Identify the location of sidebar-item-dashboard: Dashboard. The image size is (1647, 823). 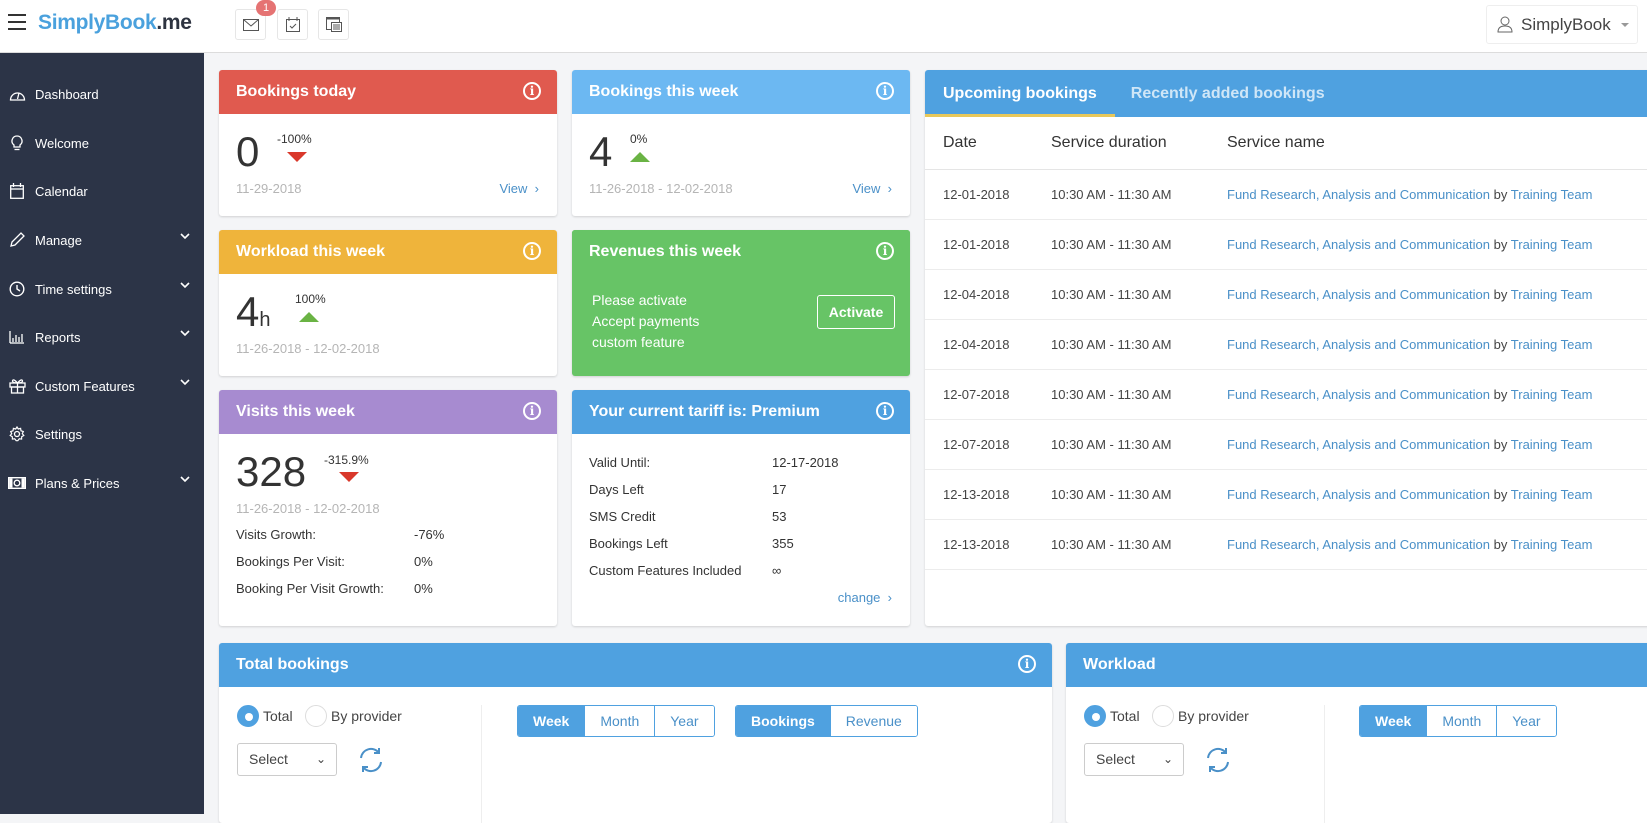
(102, 94).